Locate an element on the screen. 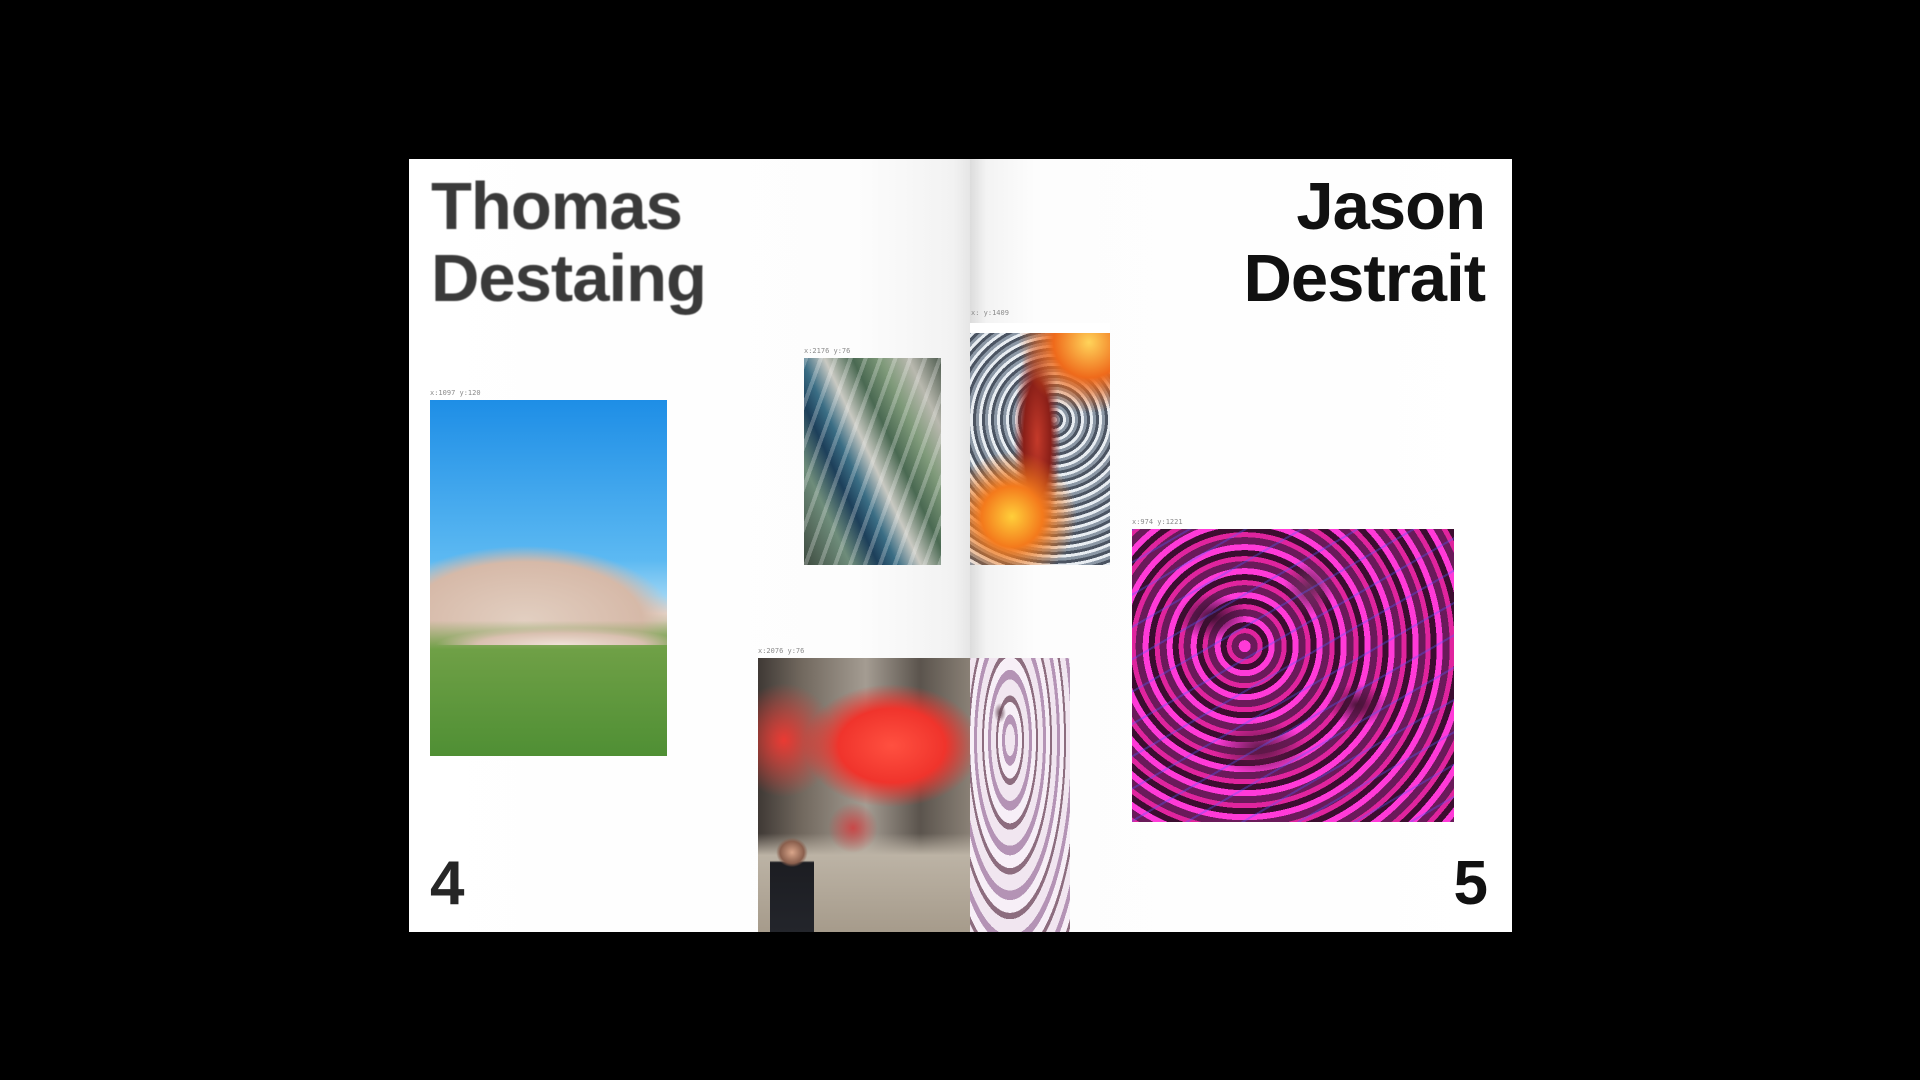  fiery-chrome-artwork is located at coordinates (1040, 444).